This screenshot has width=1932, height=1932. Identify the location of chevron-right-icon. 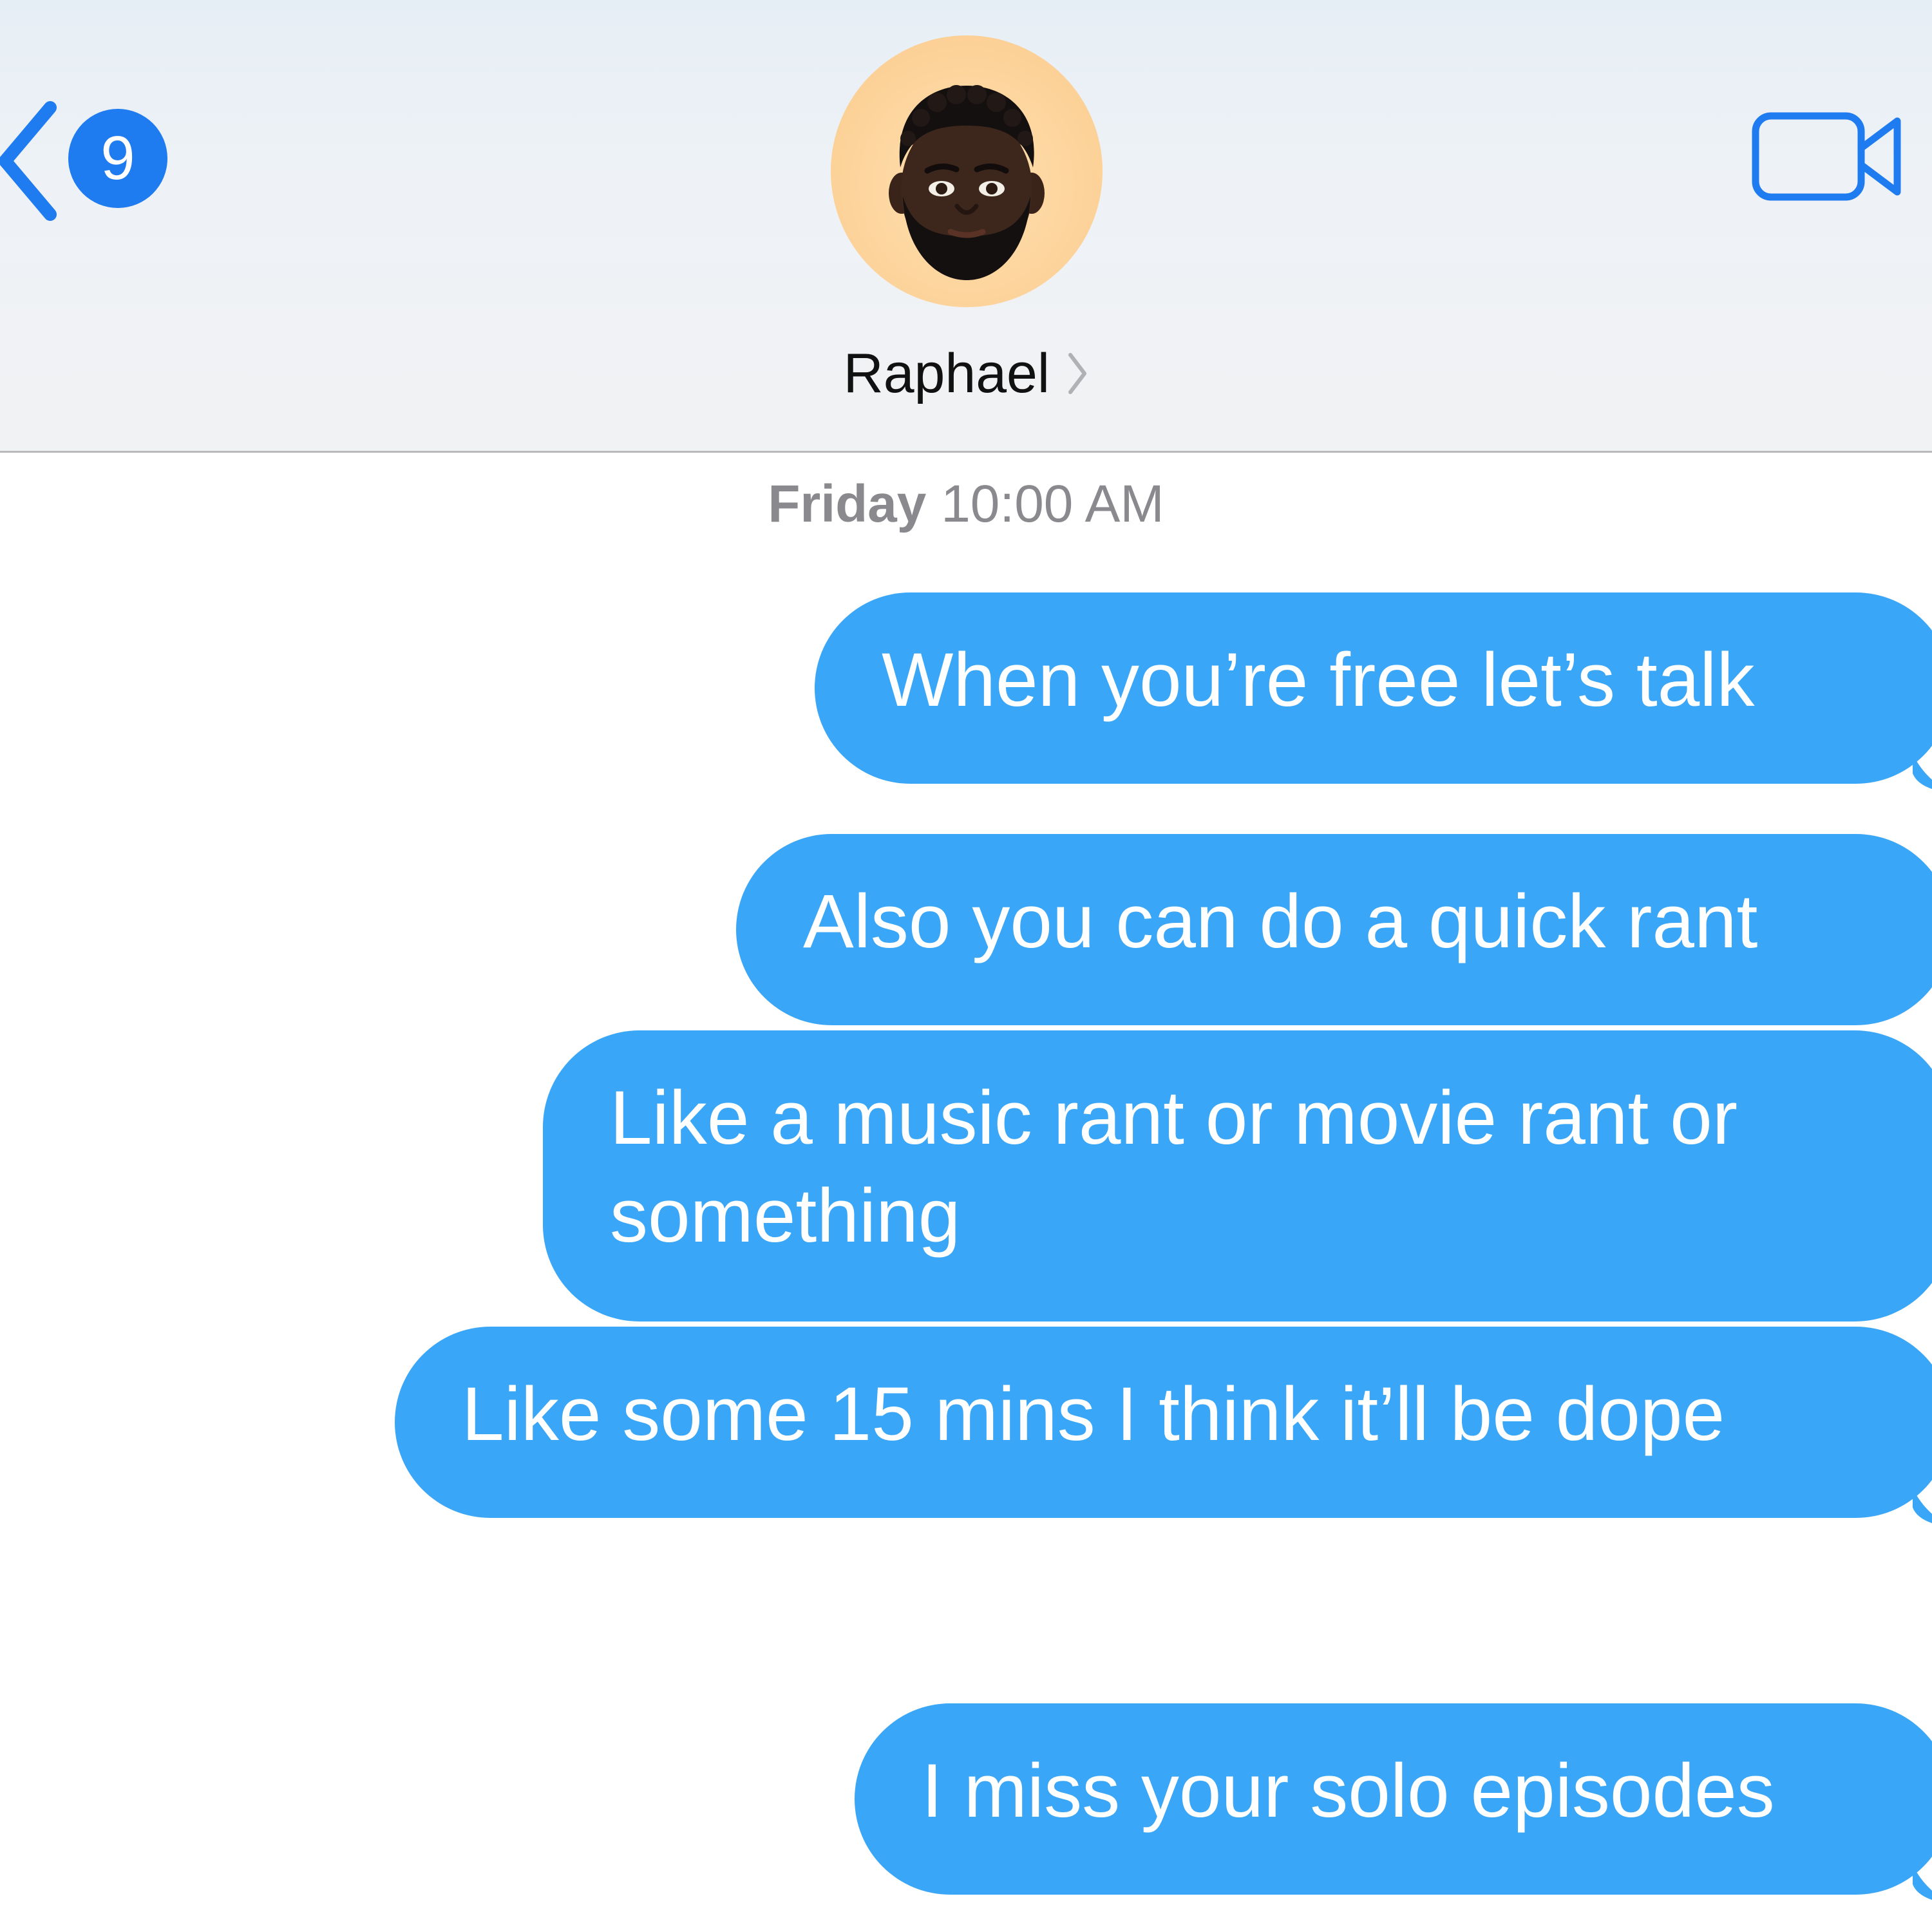
(1077, 373).